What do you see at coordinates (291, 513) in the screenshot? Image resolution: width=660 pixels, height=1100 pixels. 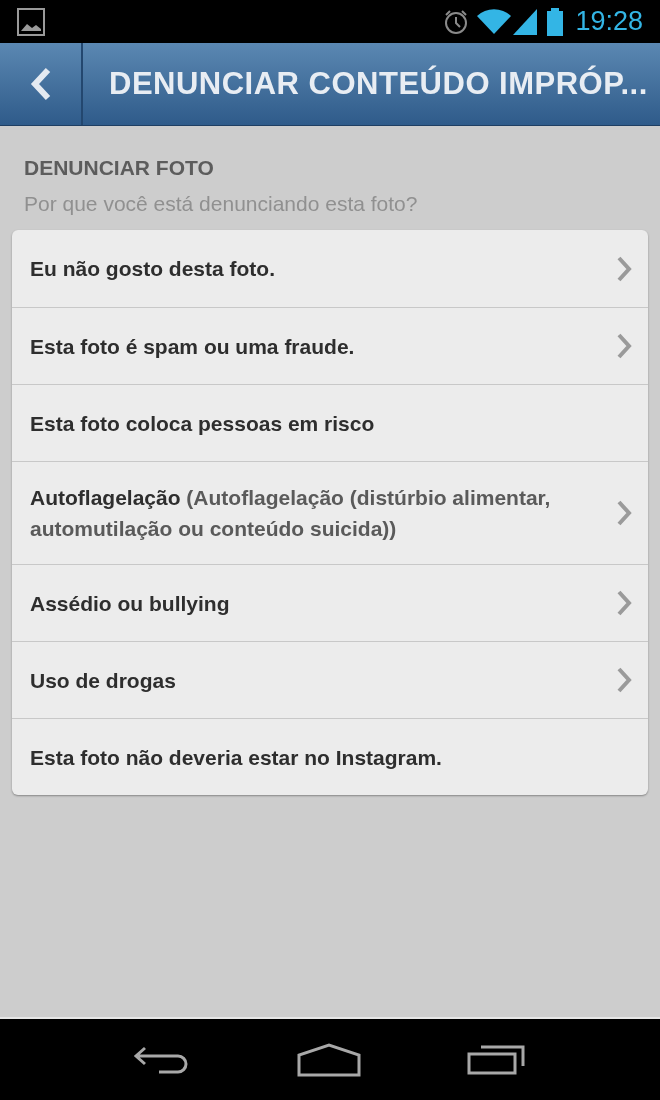 I see `option-label: Autoflagelação (Autoflagelação (distúrbio alimentar, automutilação ou conteúdo suicida))` at bounding box center [291, 513].